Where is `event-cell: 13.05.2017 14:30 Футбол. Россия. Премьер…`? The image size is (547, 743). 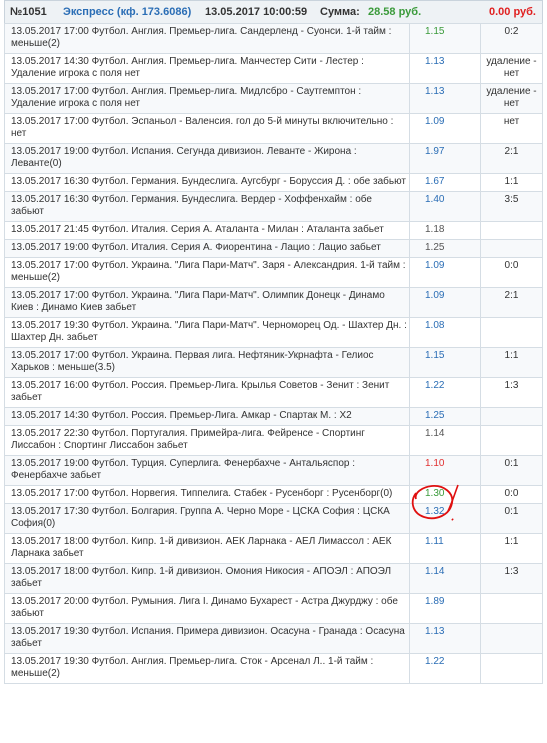 event-cell: 13.05.2017 14:30 Футбол. Россия. Премьер… is located at coordinates (207, 416).